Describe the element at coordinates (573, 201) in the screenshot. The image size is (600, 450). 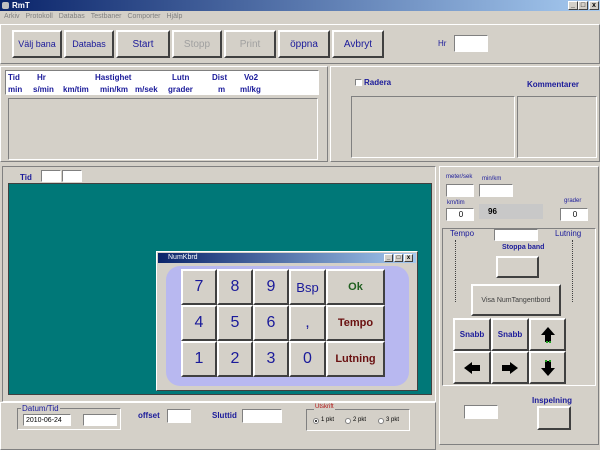
I see `grader-label: grader` at that location.